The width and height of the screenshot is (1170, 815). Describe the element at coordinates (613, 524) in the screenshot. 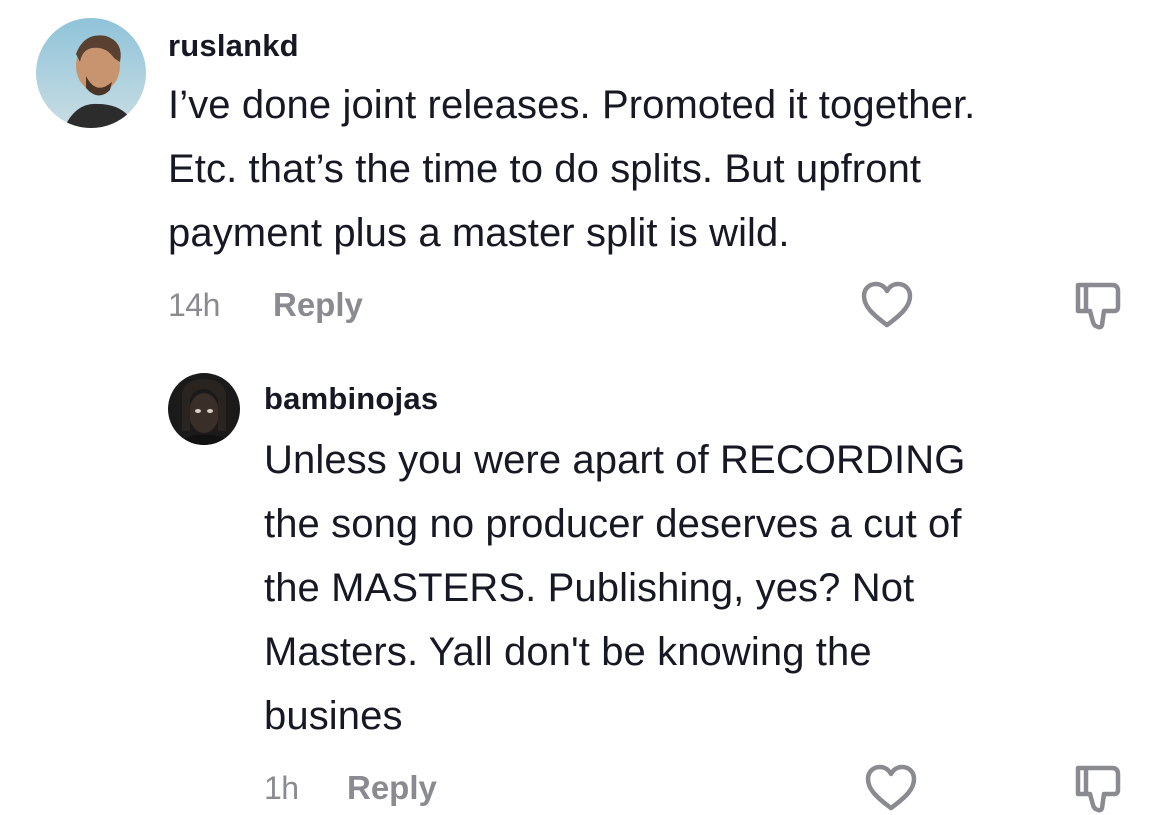

I see `comment-line: the song no producer deserves a cut of` at that location.